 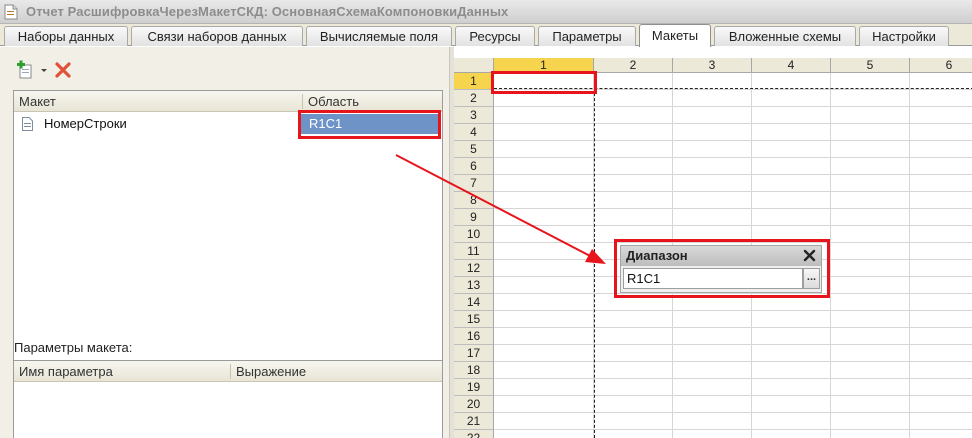 What do you see at coordinates (11, 12) in the screenshot?
I see `document-icon` at bounding box center [11, 12].